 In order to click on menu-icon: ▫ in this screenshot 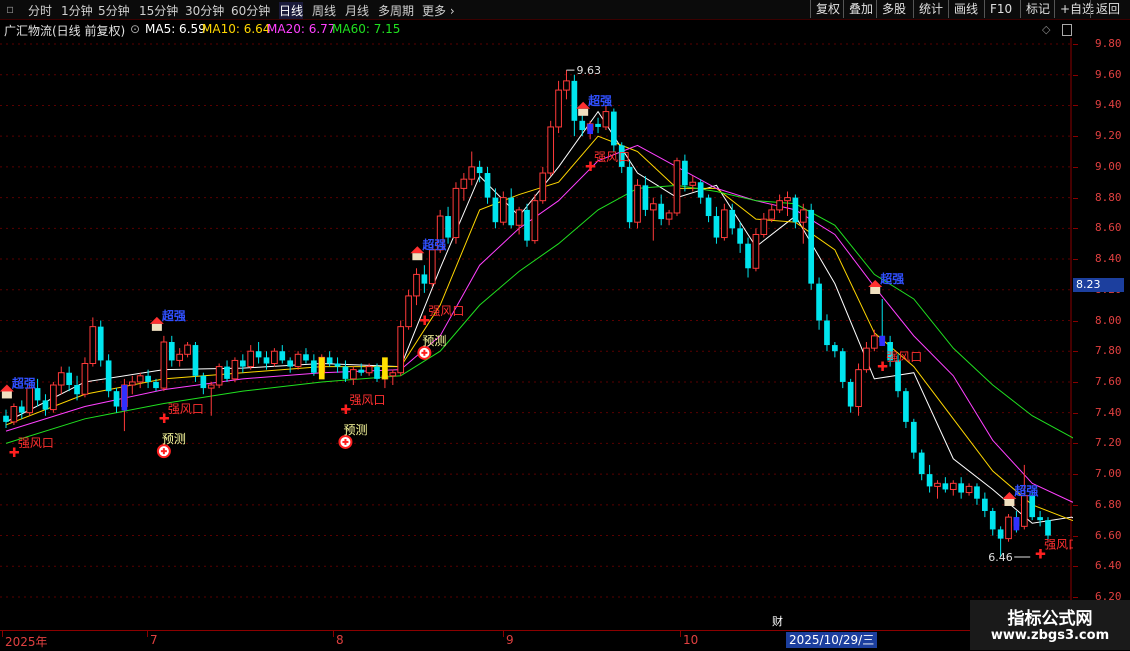, I will do `click(10, 9)`.